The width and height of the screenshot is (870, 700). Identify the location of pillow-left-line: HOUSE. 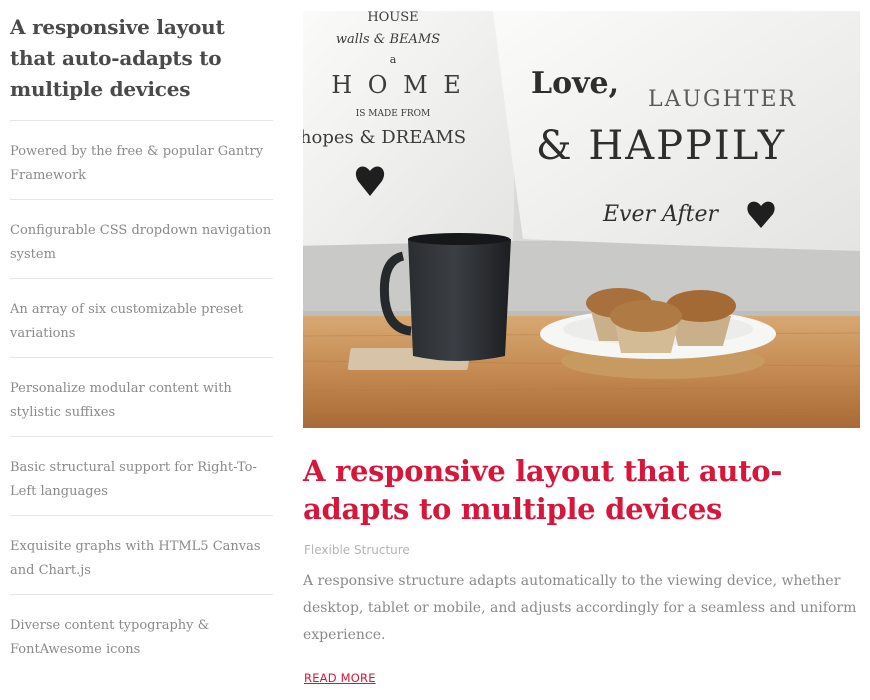
(392, 18).